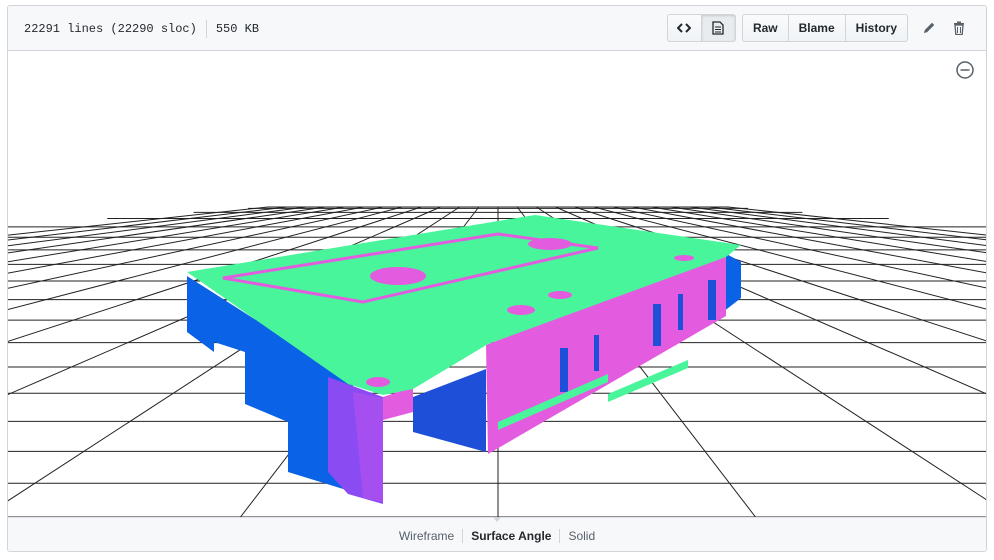  I want to click on file-info: 22291 lines (22290 sloc) 550 KB, so click(141, 29).